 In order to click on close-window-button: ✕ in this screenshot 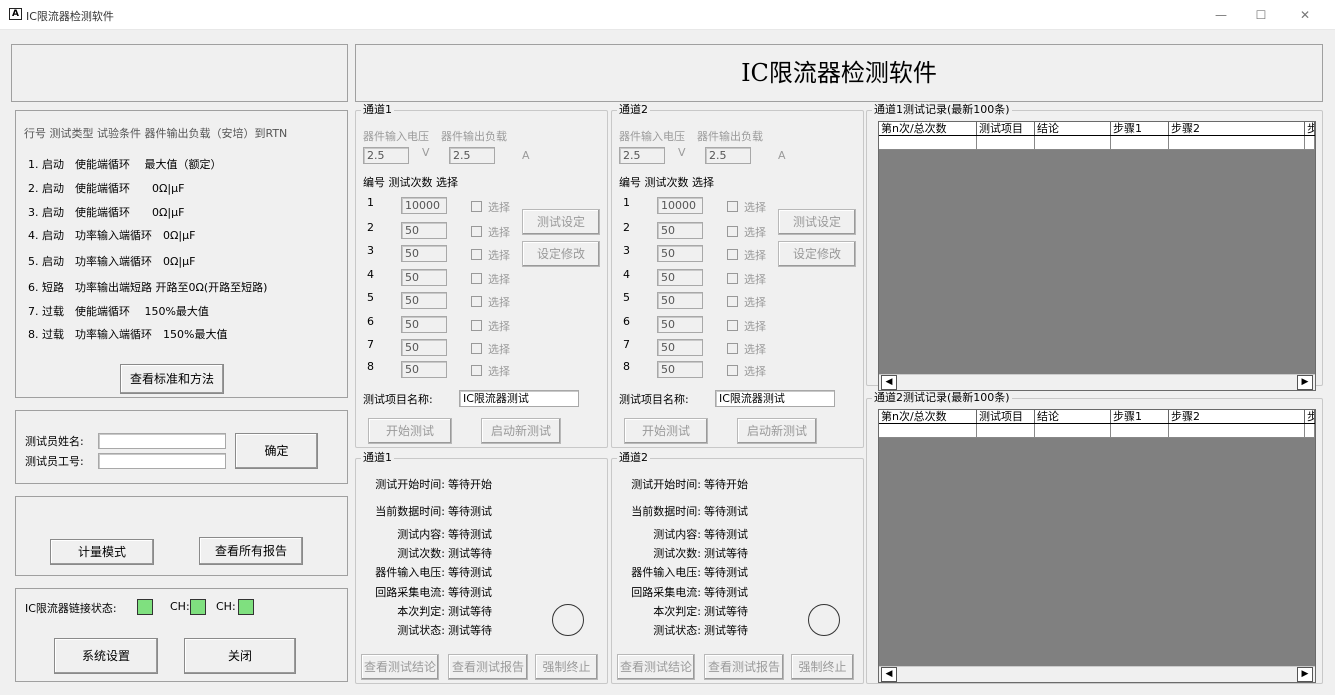, I will do `click(1305, 15)`.